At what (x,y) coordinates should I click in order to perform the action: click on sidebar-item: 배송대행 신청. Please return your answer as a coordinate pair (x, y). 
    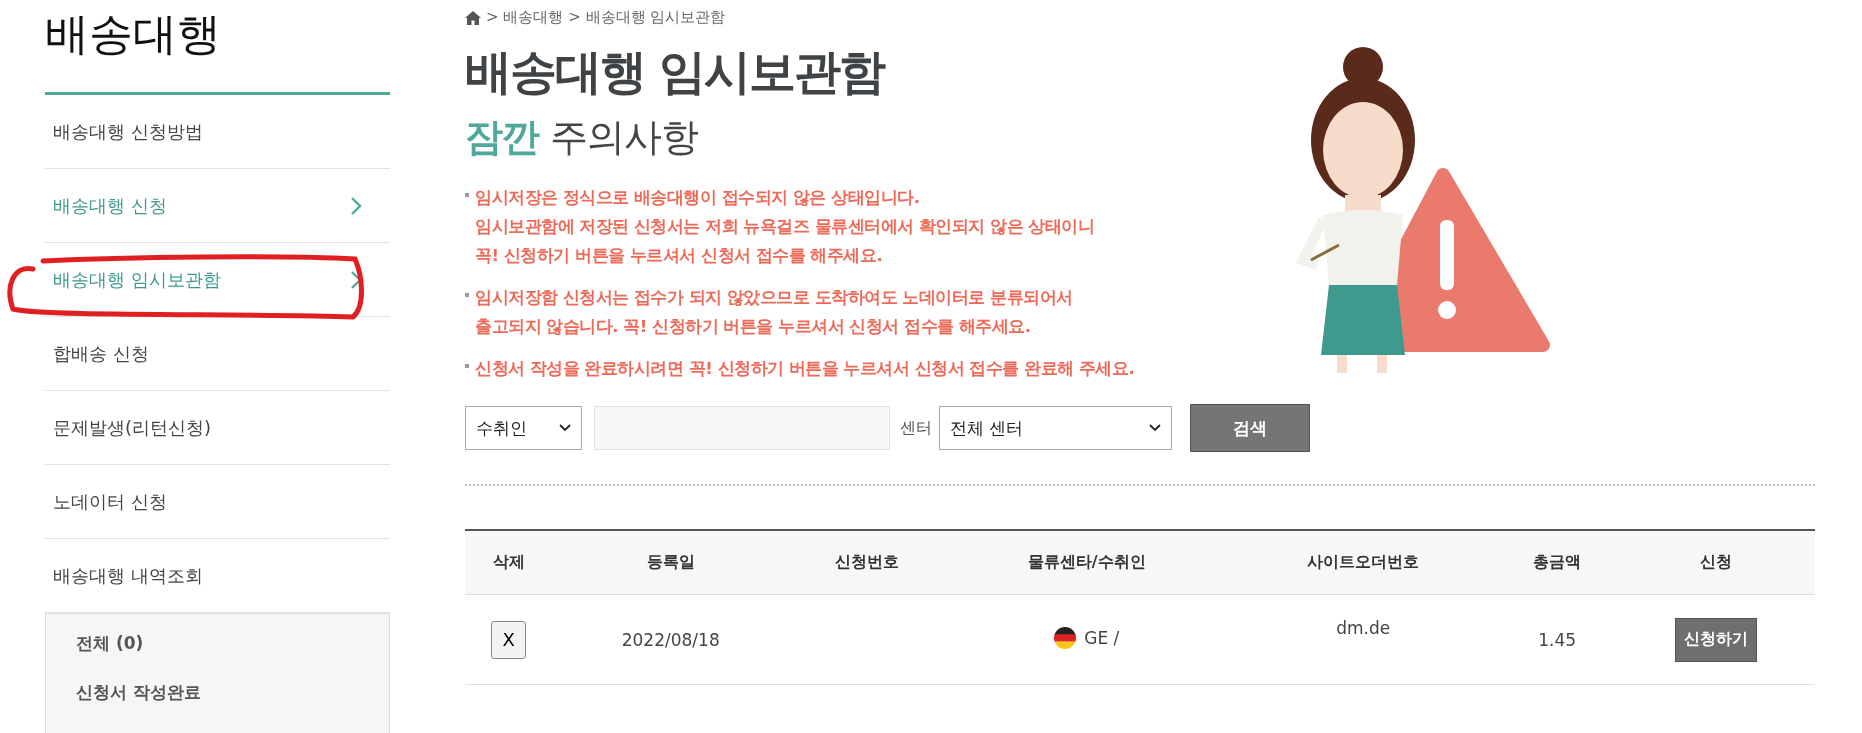
    Looking at the image, I should click on (217, 206).